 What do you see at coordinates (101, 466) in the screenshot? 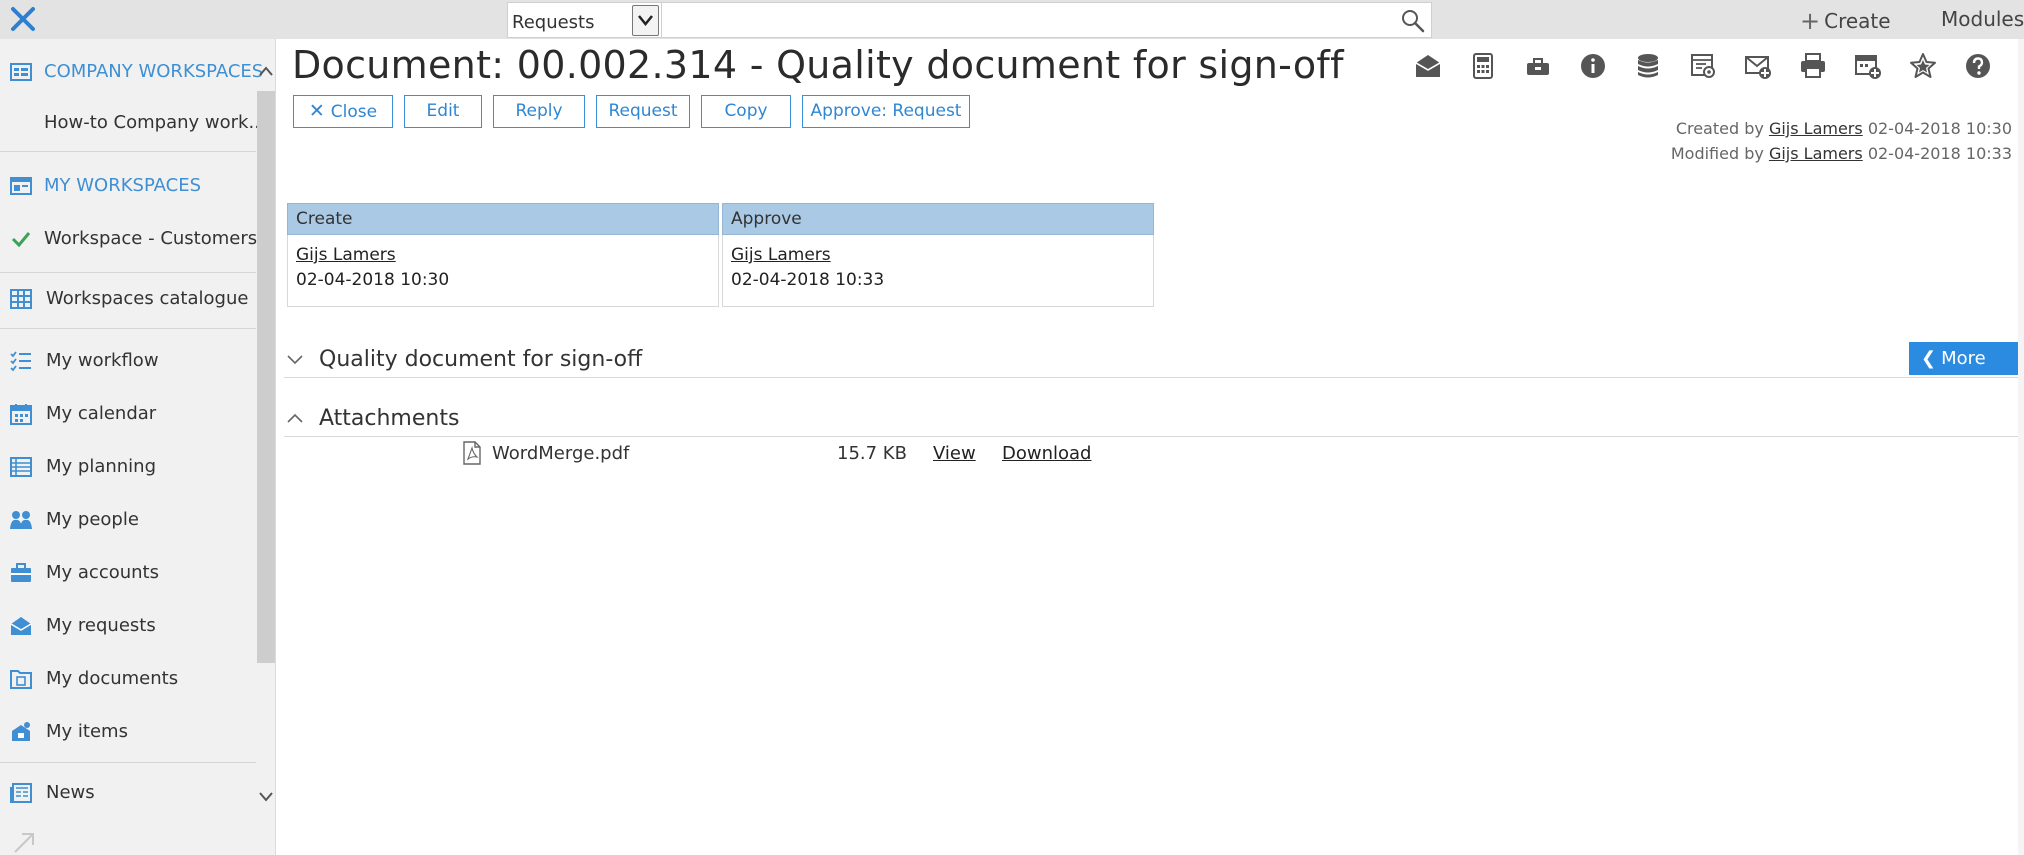
I see `sidebar-item-label: My planning` at bounding box center [101, 466].